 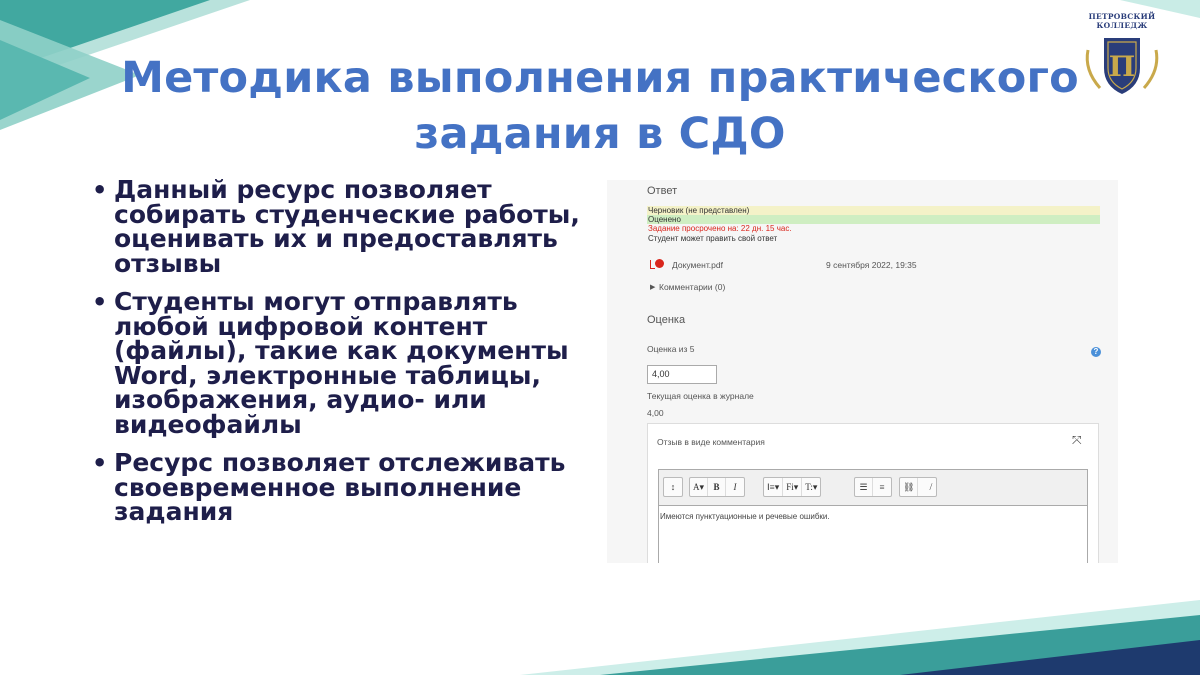 I want to click on toggle-toolbar-button: ↕, so click(x=673, y=487).